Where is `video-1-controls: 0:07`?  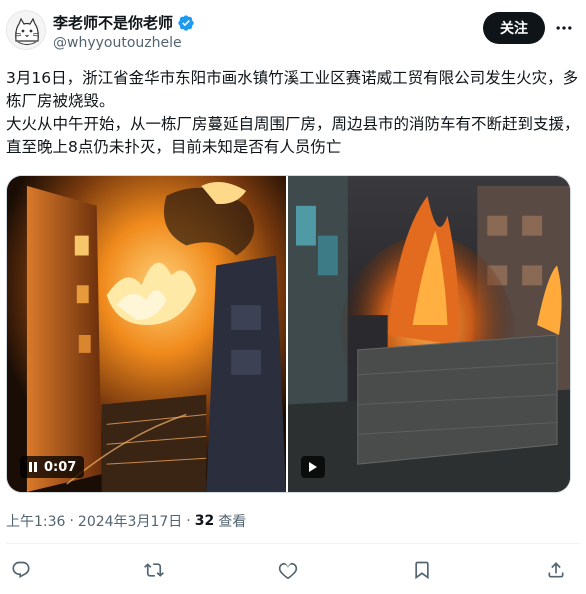
video-1-controls: 0:07 is located at coordinates (52, 467).